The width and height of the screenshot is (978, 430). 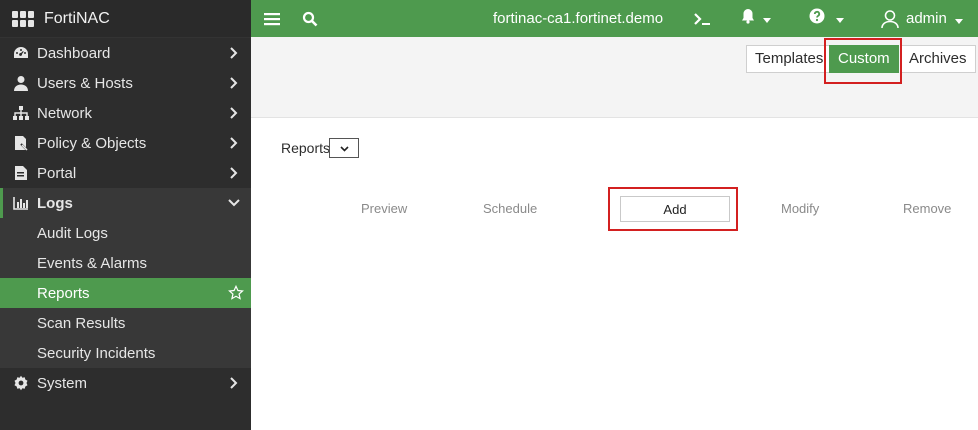 What do you see at coordinates (23, 18) in the screenshot?
I see `fortinac-logo-icon` at bounding box center [23, 18].